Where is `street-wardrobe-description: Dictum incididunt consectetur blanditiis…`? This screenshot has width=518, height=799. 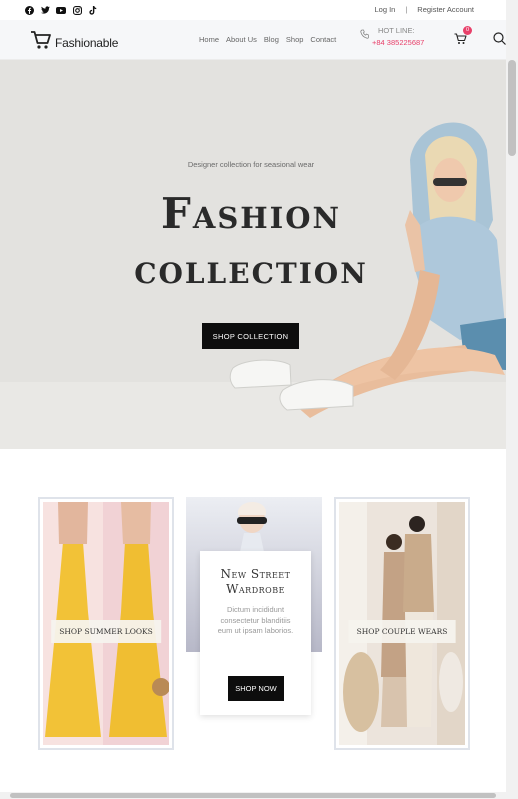 street-wardrobe-description: Dictum incididunt consectetur blanditiis… is located at coordinates (255, 620).